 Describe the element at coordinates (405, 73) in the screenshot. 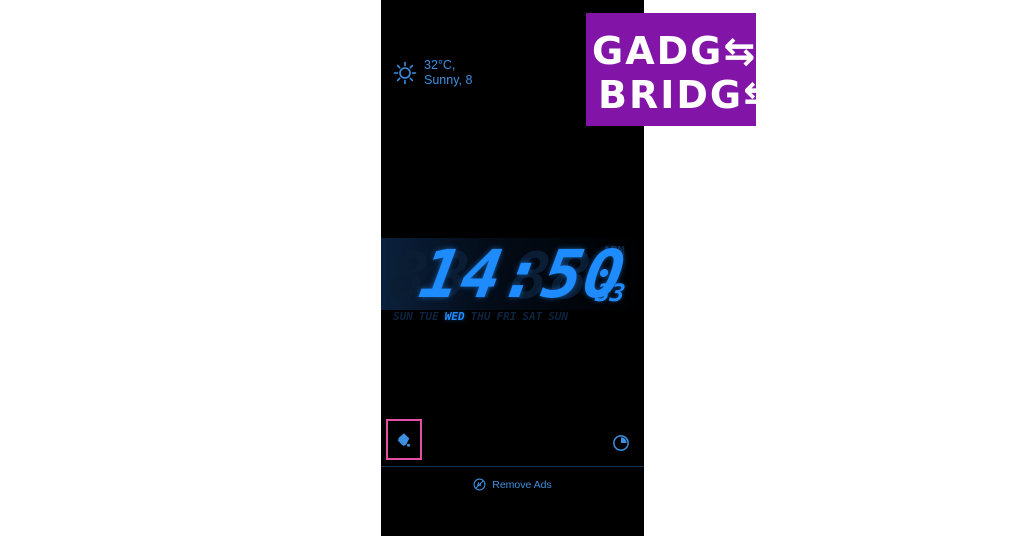

I see `sun-icon` at that location.